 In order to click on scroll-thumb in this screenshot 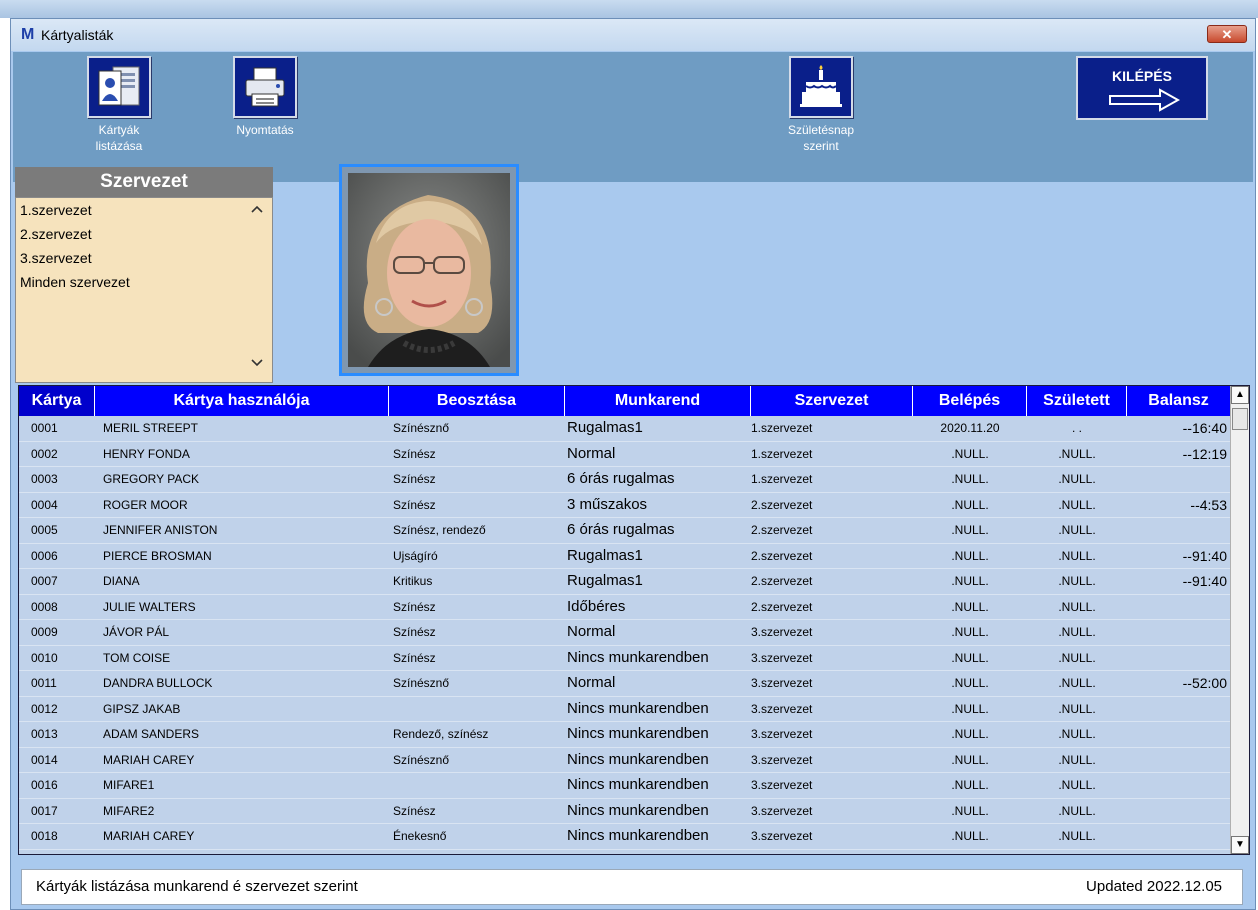, I will do `click(1240, 419)`.